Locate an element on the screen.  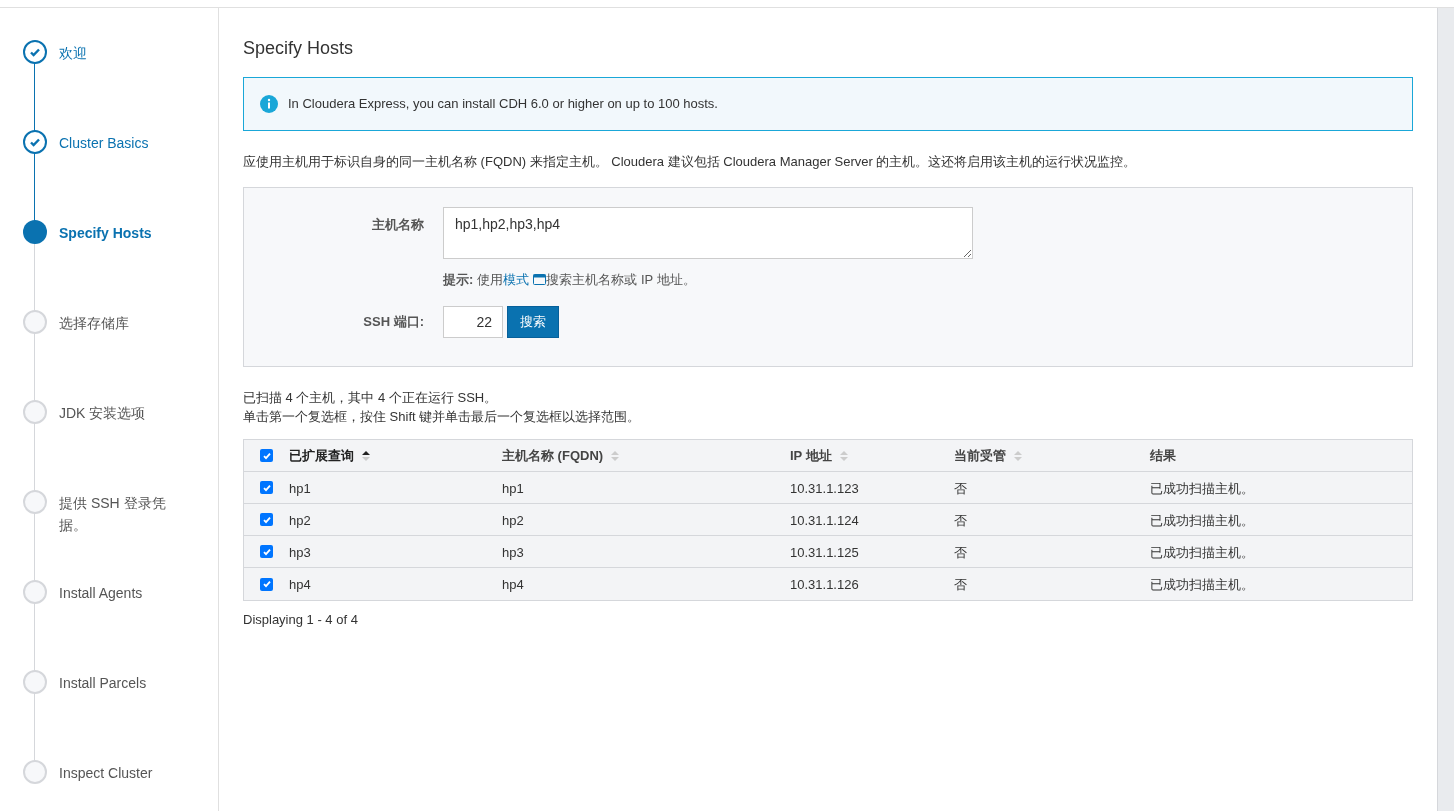
step-label: Inspect Cluster is located at coordinates (119, 766).